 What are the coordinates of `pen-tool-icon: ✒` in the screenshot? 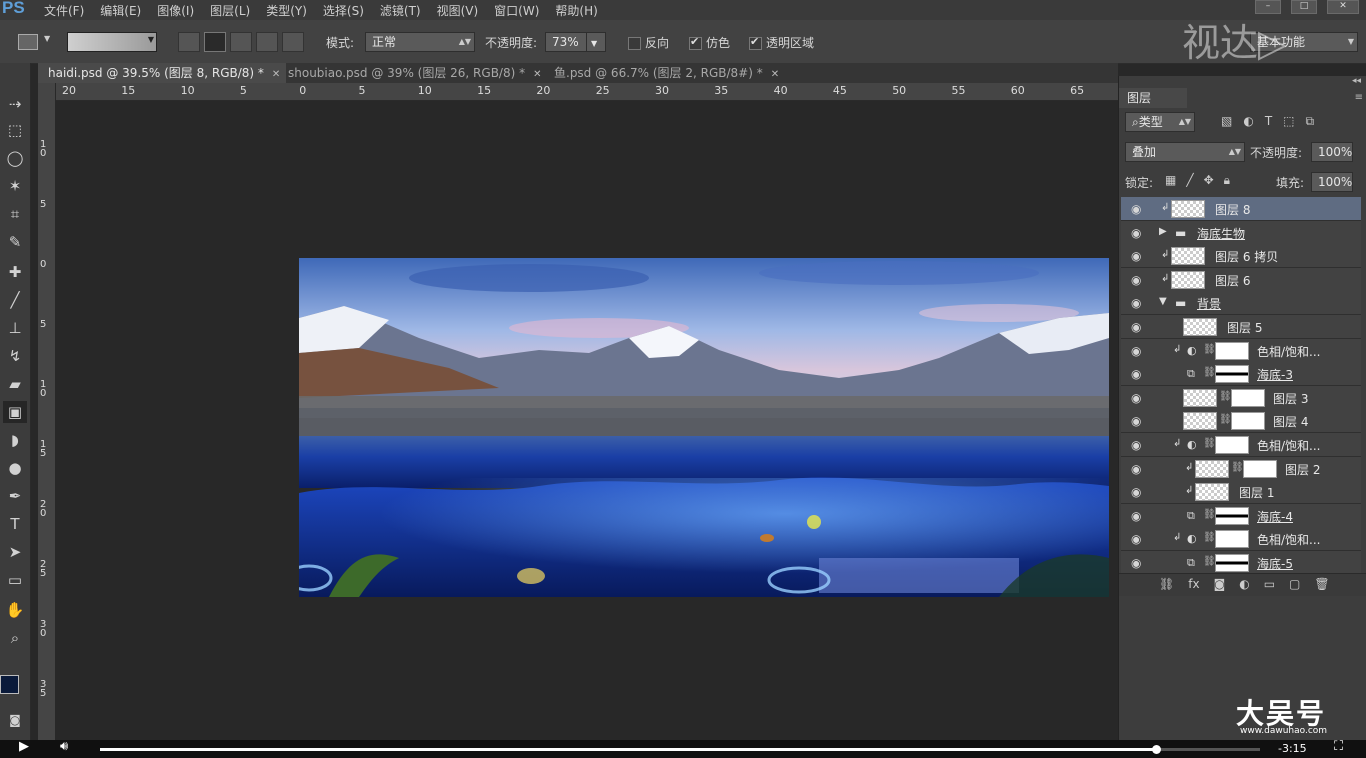 It's located at (15, 496).